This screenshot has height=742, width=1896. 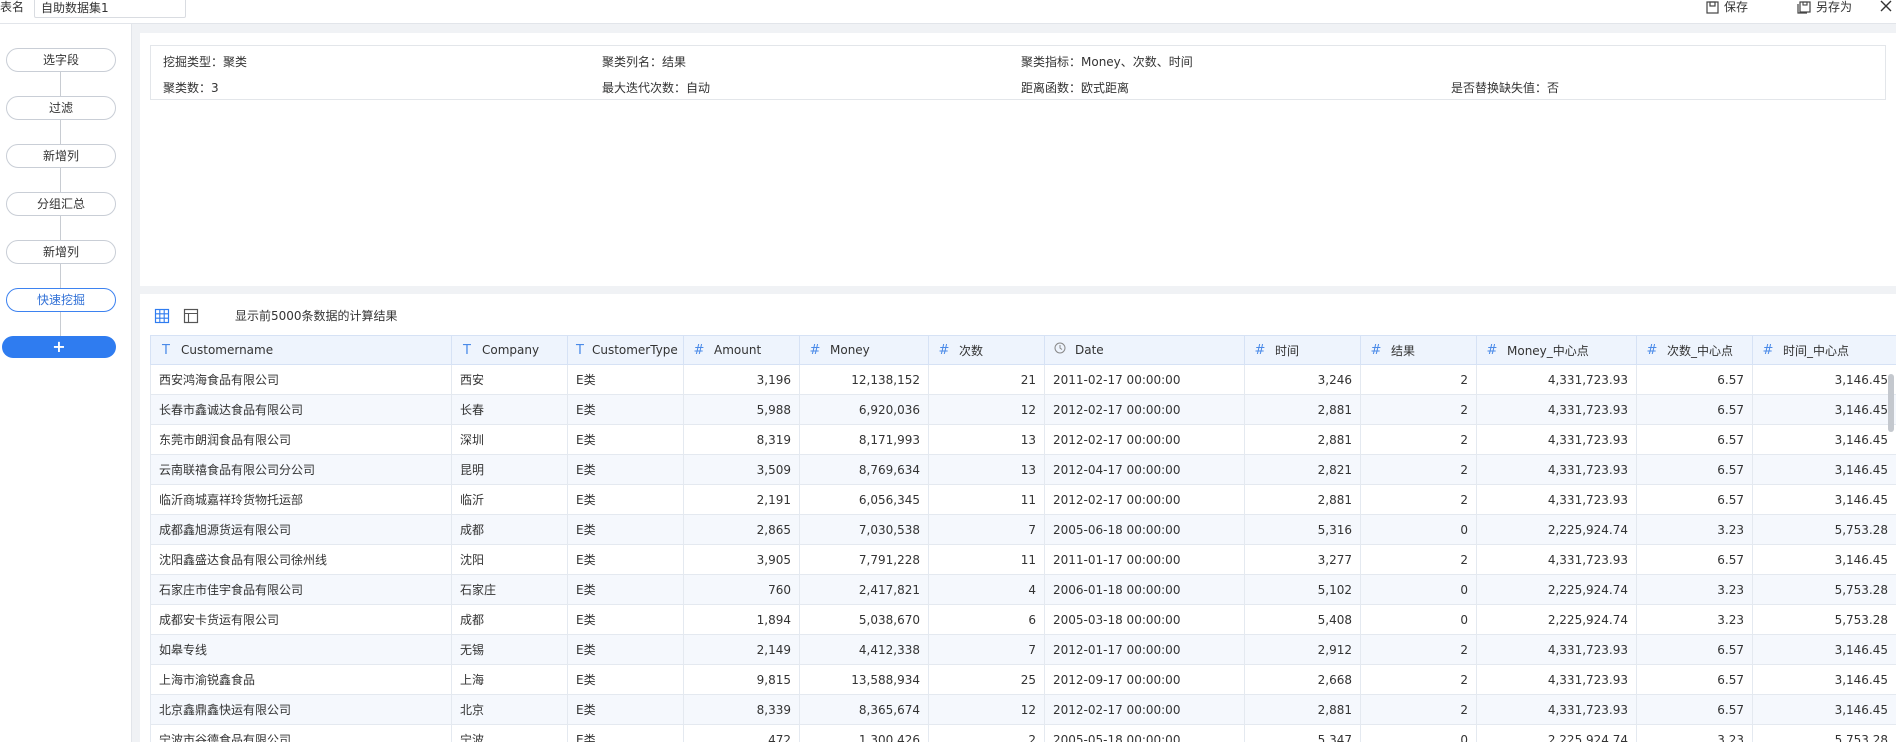 I want to click on column-header: T Company, so click(x=509, y=350).